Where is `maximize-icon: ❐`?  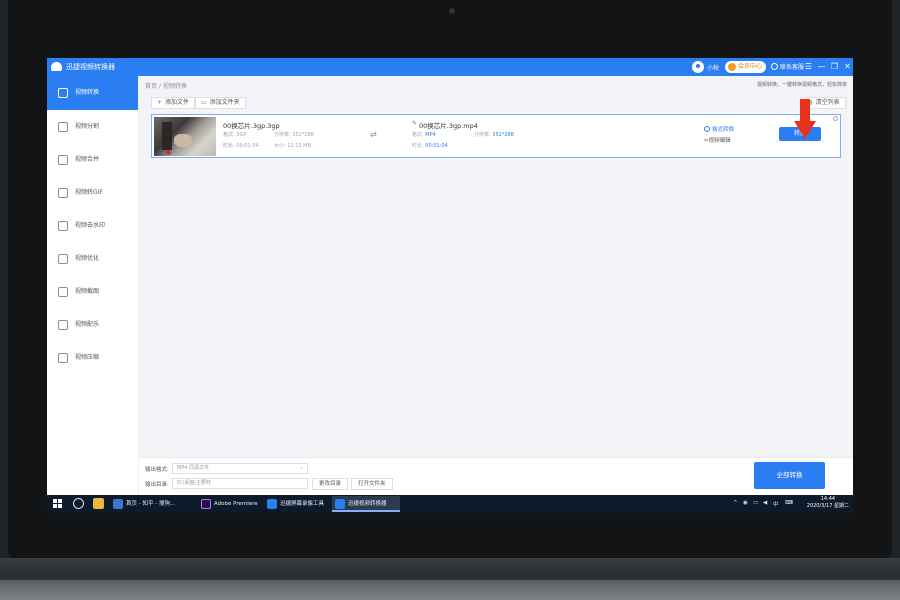 maximize-icon: ❐ is located at coordinates (834, 66).